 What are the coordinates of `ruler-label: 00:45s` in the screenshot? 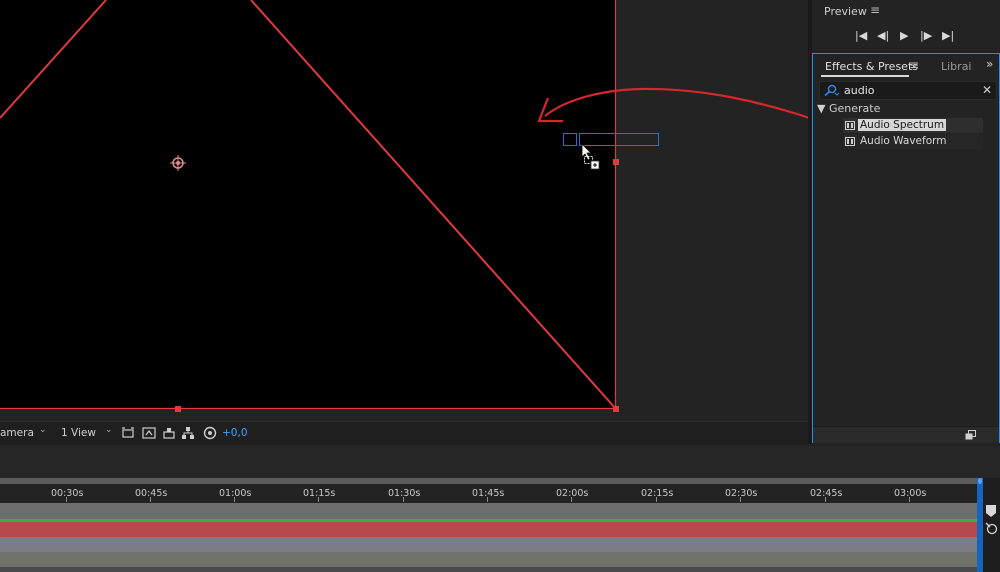 It's located at (151, 493).